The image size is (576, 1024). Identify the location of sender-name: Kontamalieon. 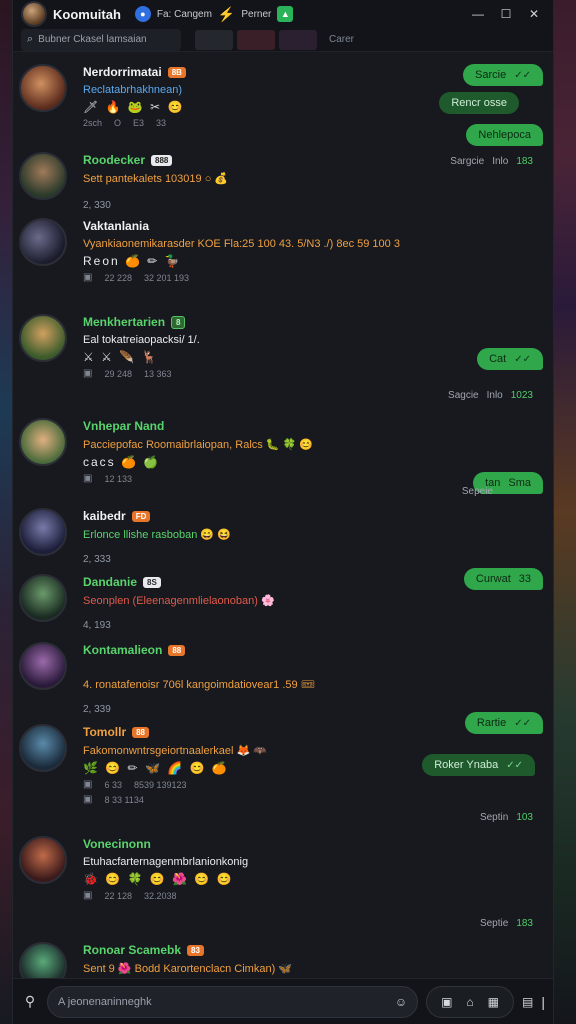
(123, 650).